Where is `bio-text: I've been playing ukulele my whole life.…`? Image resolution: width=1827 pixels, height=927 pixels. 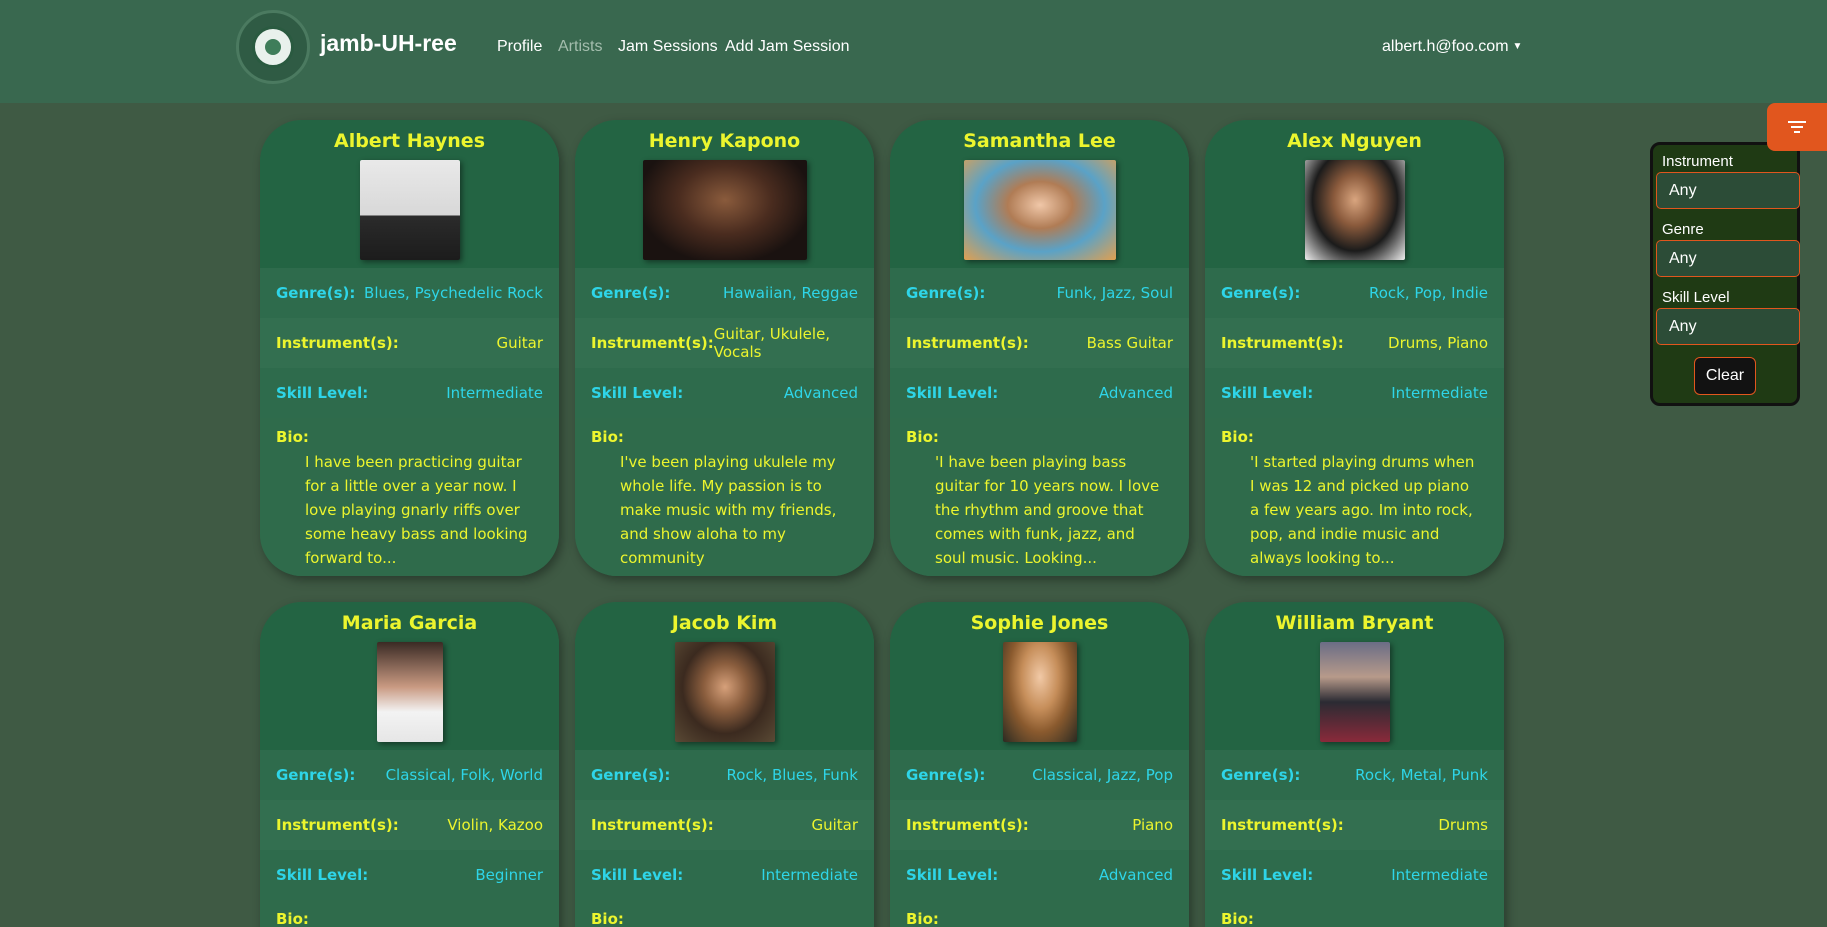
bio-text: I've been playing ukulele my whole life.… is located at coordinates (728, 510).